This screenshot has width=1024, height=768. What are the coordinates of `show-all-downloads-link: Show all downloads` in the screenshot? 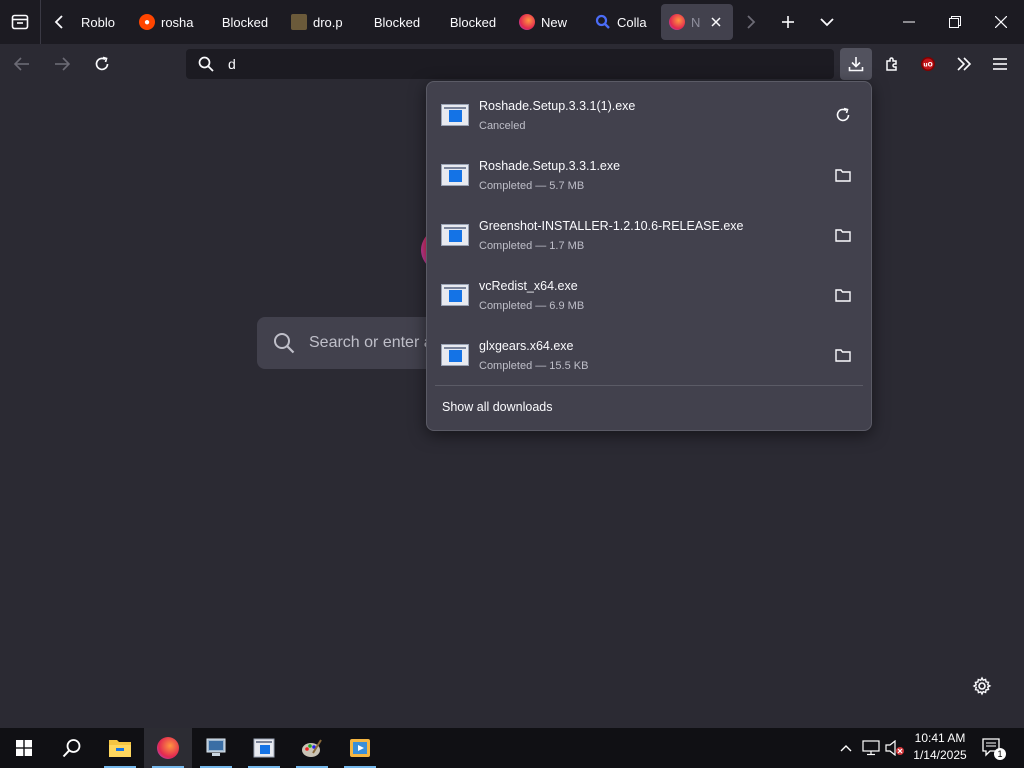 It's located at (497, 407).